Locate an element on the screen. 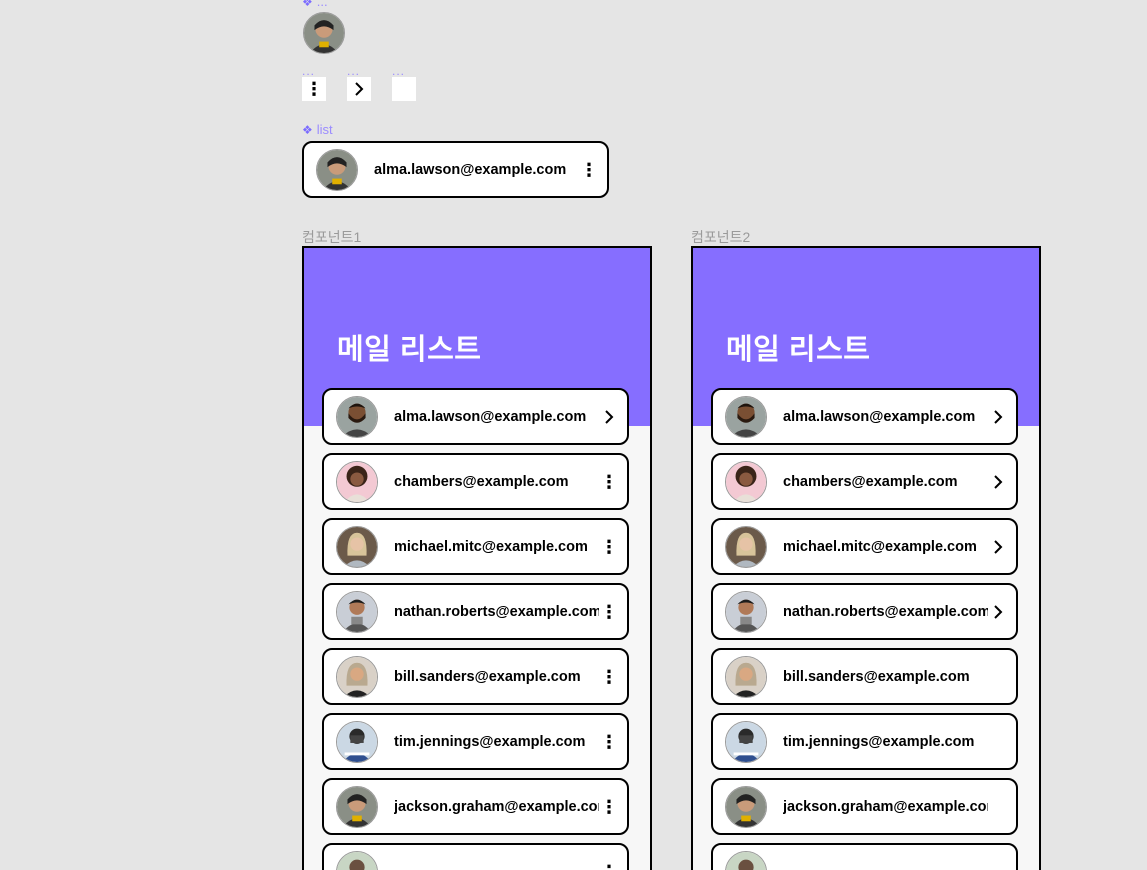  list-item: michael.mitc@example.com ⋮ is located at coordinates (475, 546).